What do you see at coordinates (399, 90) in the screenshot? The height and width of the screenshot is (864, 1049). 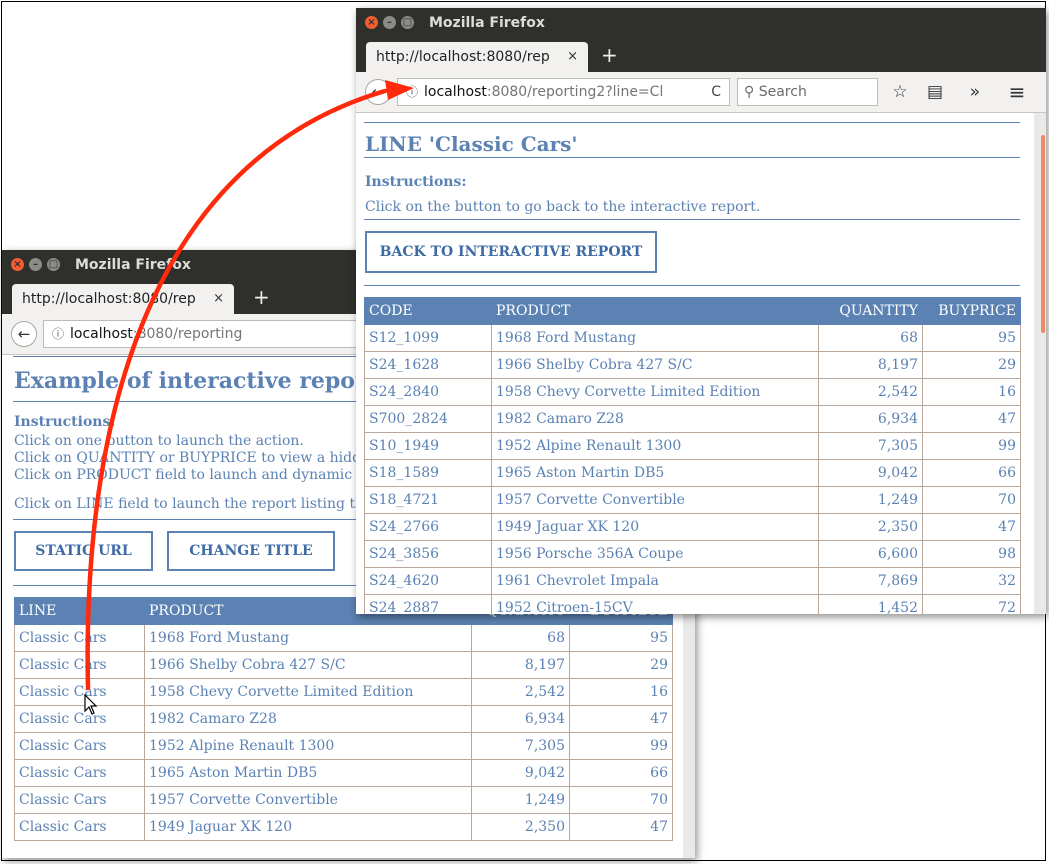 I see `annotation-arrow-head` at bounding box center [399, 90].